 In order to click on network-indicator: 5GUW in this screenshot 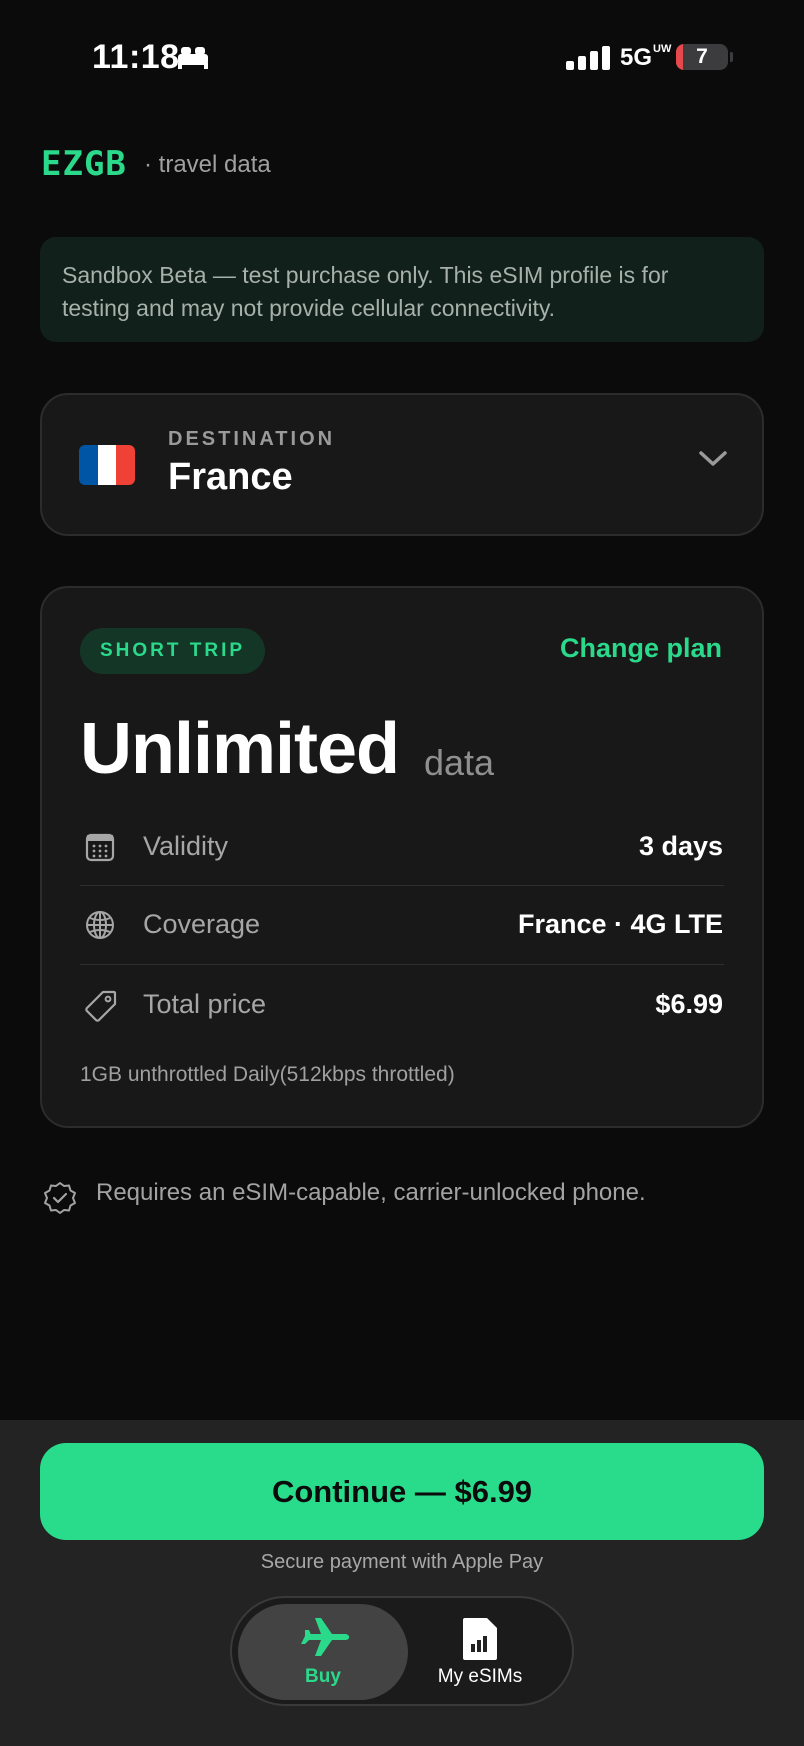, I will do `click(646, 57)`.